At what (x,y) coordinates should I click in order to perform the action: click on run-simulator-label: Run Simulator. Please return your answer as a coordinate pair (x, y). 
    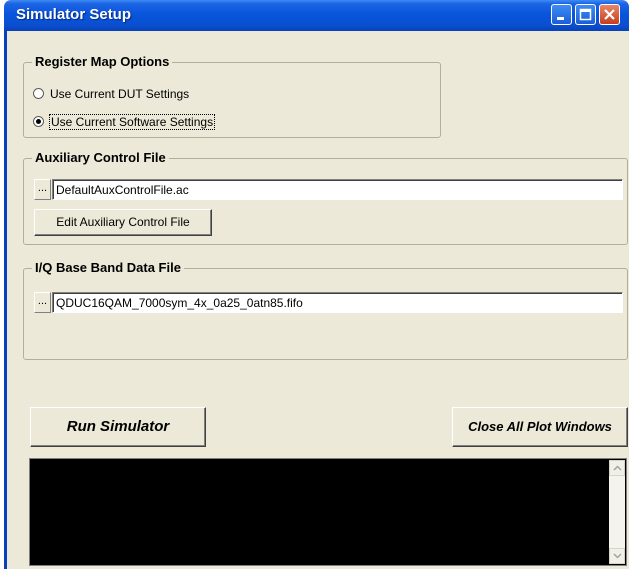
    Looking at the image, I should click on (118, 426).